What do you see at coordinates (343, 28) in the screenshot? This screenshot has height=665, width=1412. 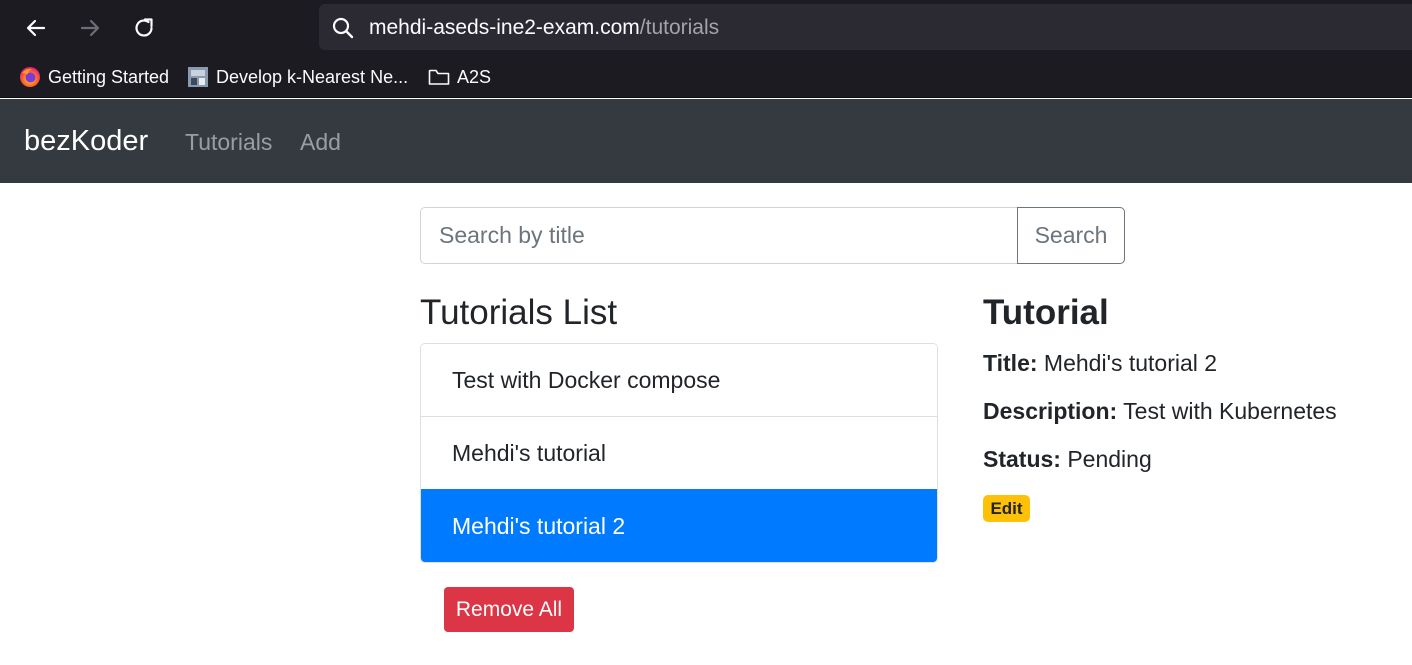 I see `search-icon` at bounding box center [343, 28].